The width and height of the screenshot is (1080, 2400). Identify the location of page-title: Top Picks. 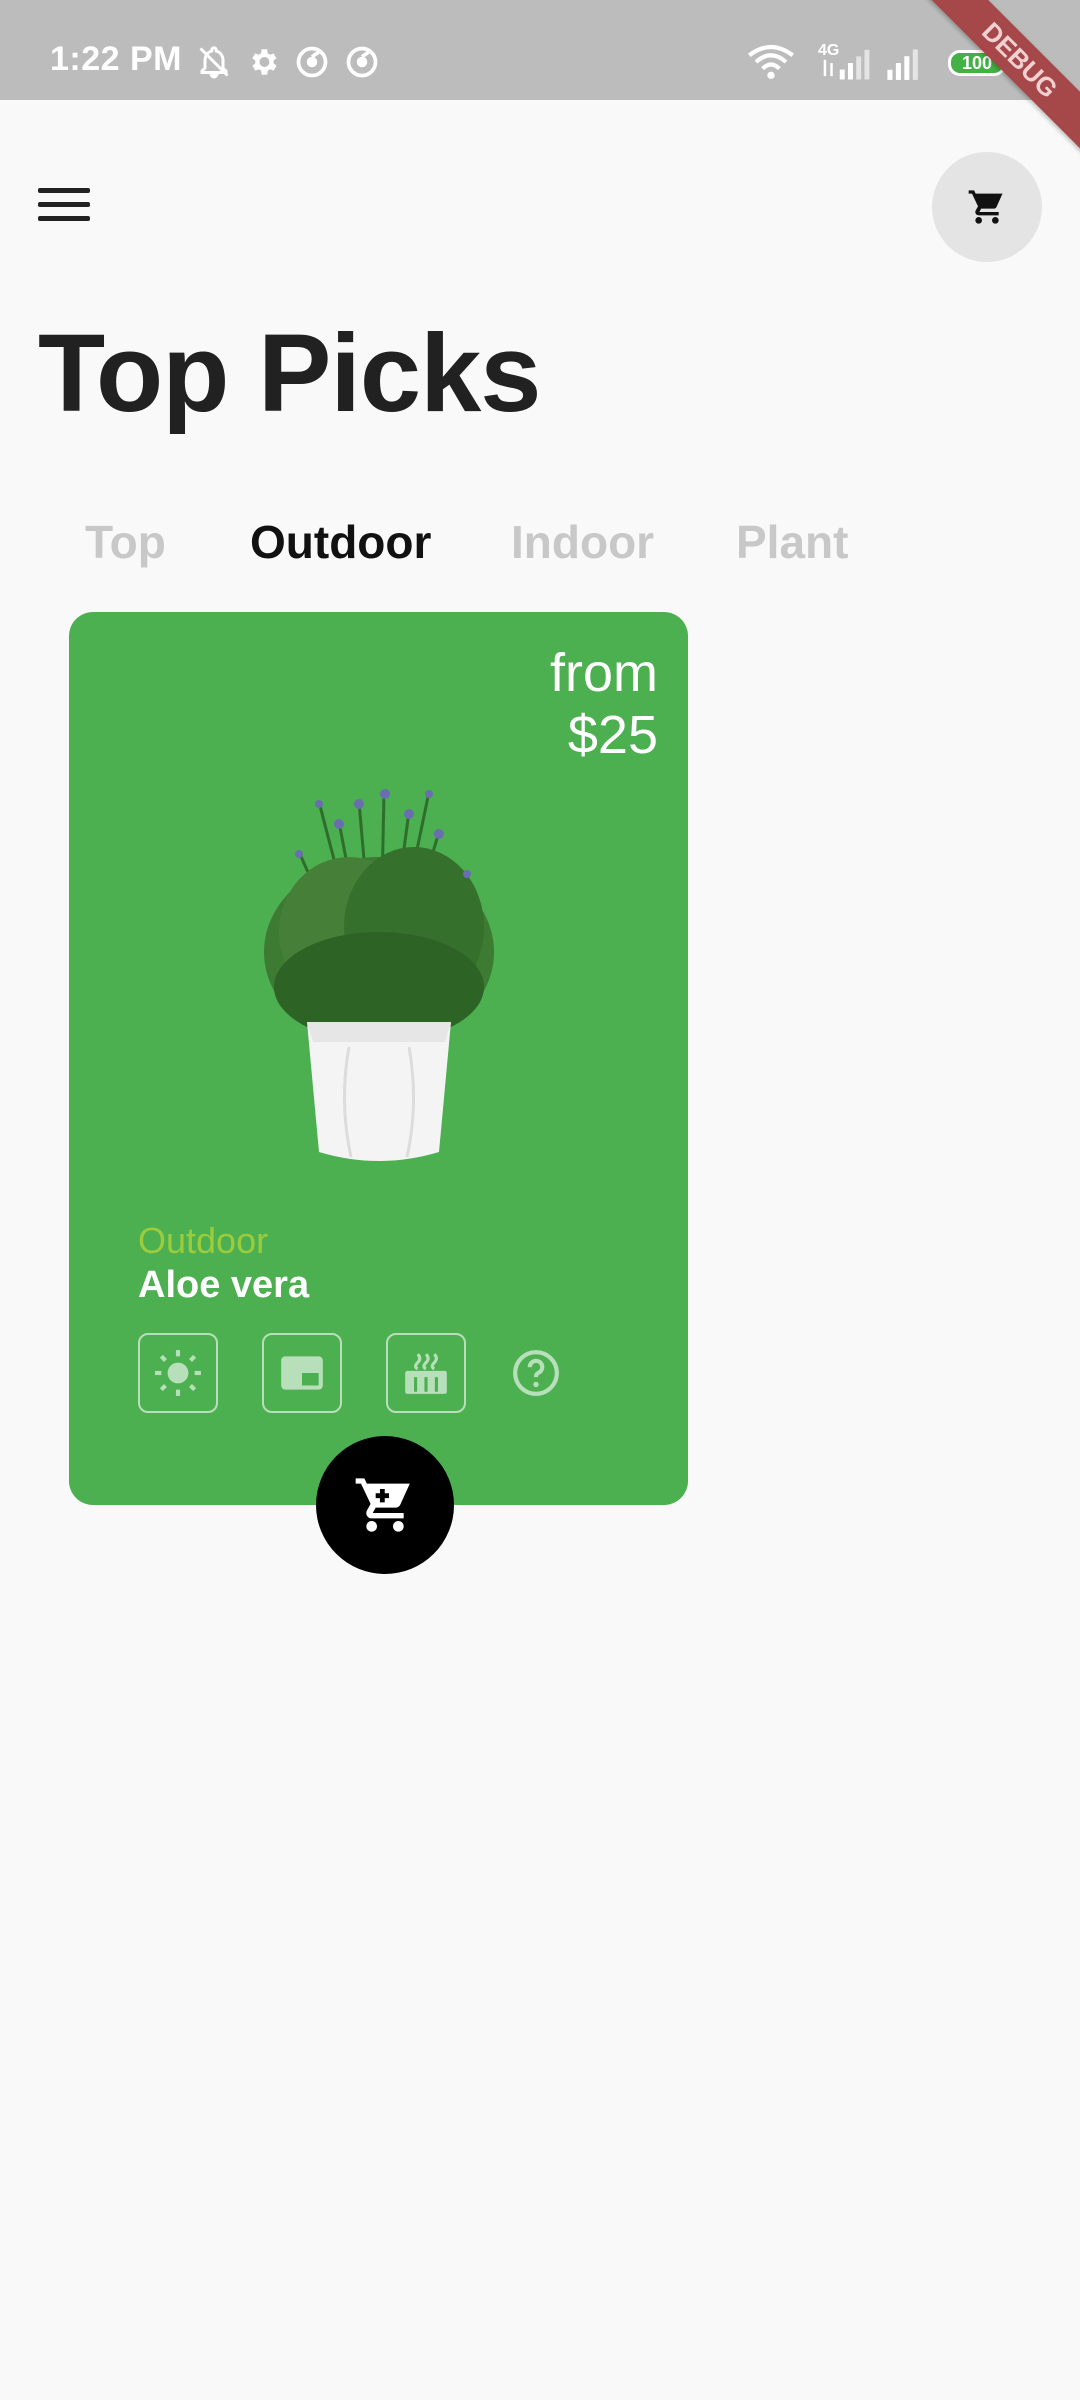
(289, 373).